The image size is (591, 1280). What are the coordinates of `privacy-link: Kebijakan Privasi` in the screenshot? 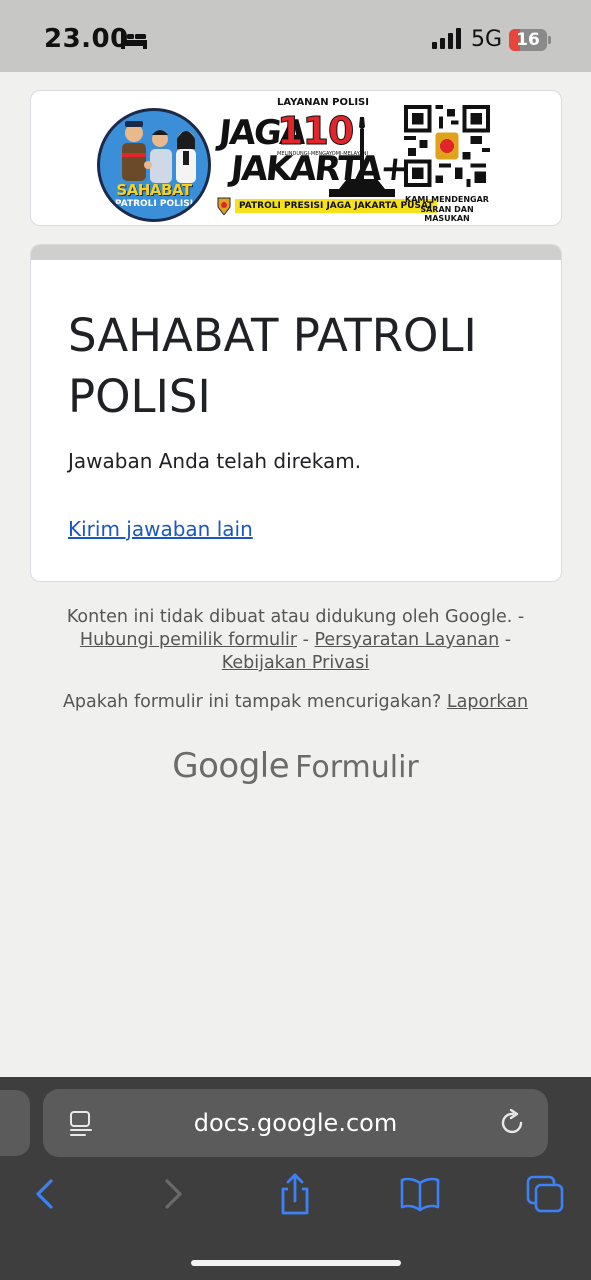 It's located at (296, 663).